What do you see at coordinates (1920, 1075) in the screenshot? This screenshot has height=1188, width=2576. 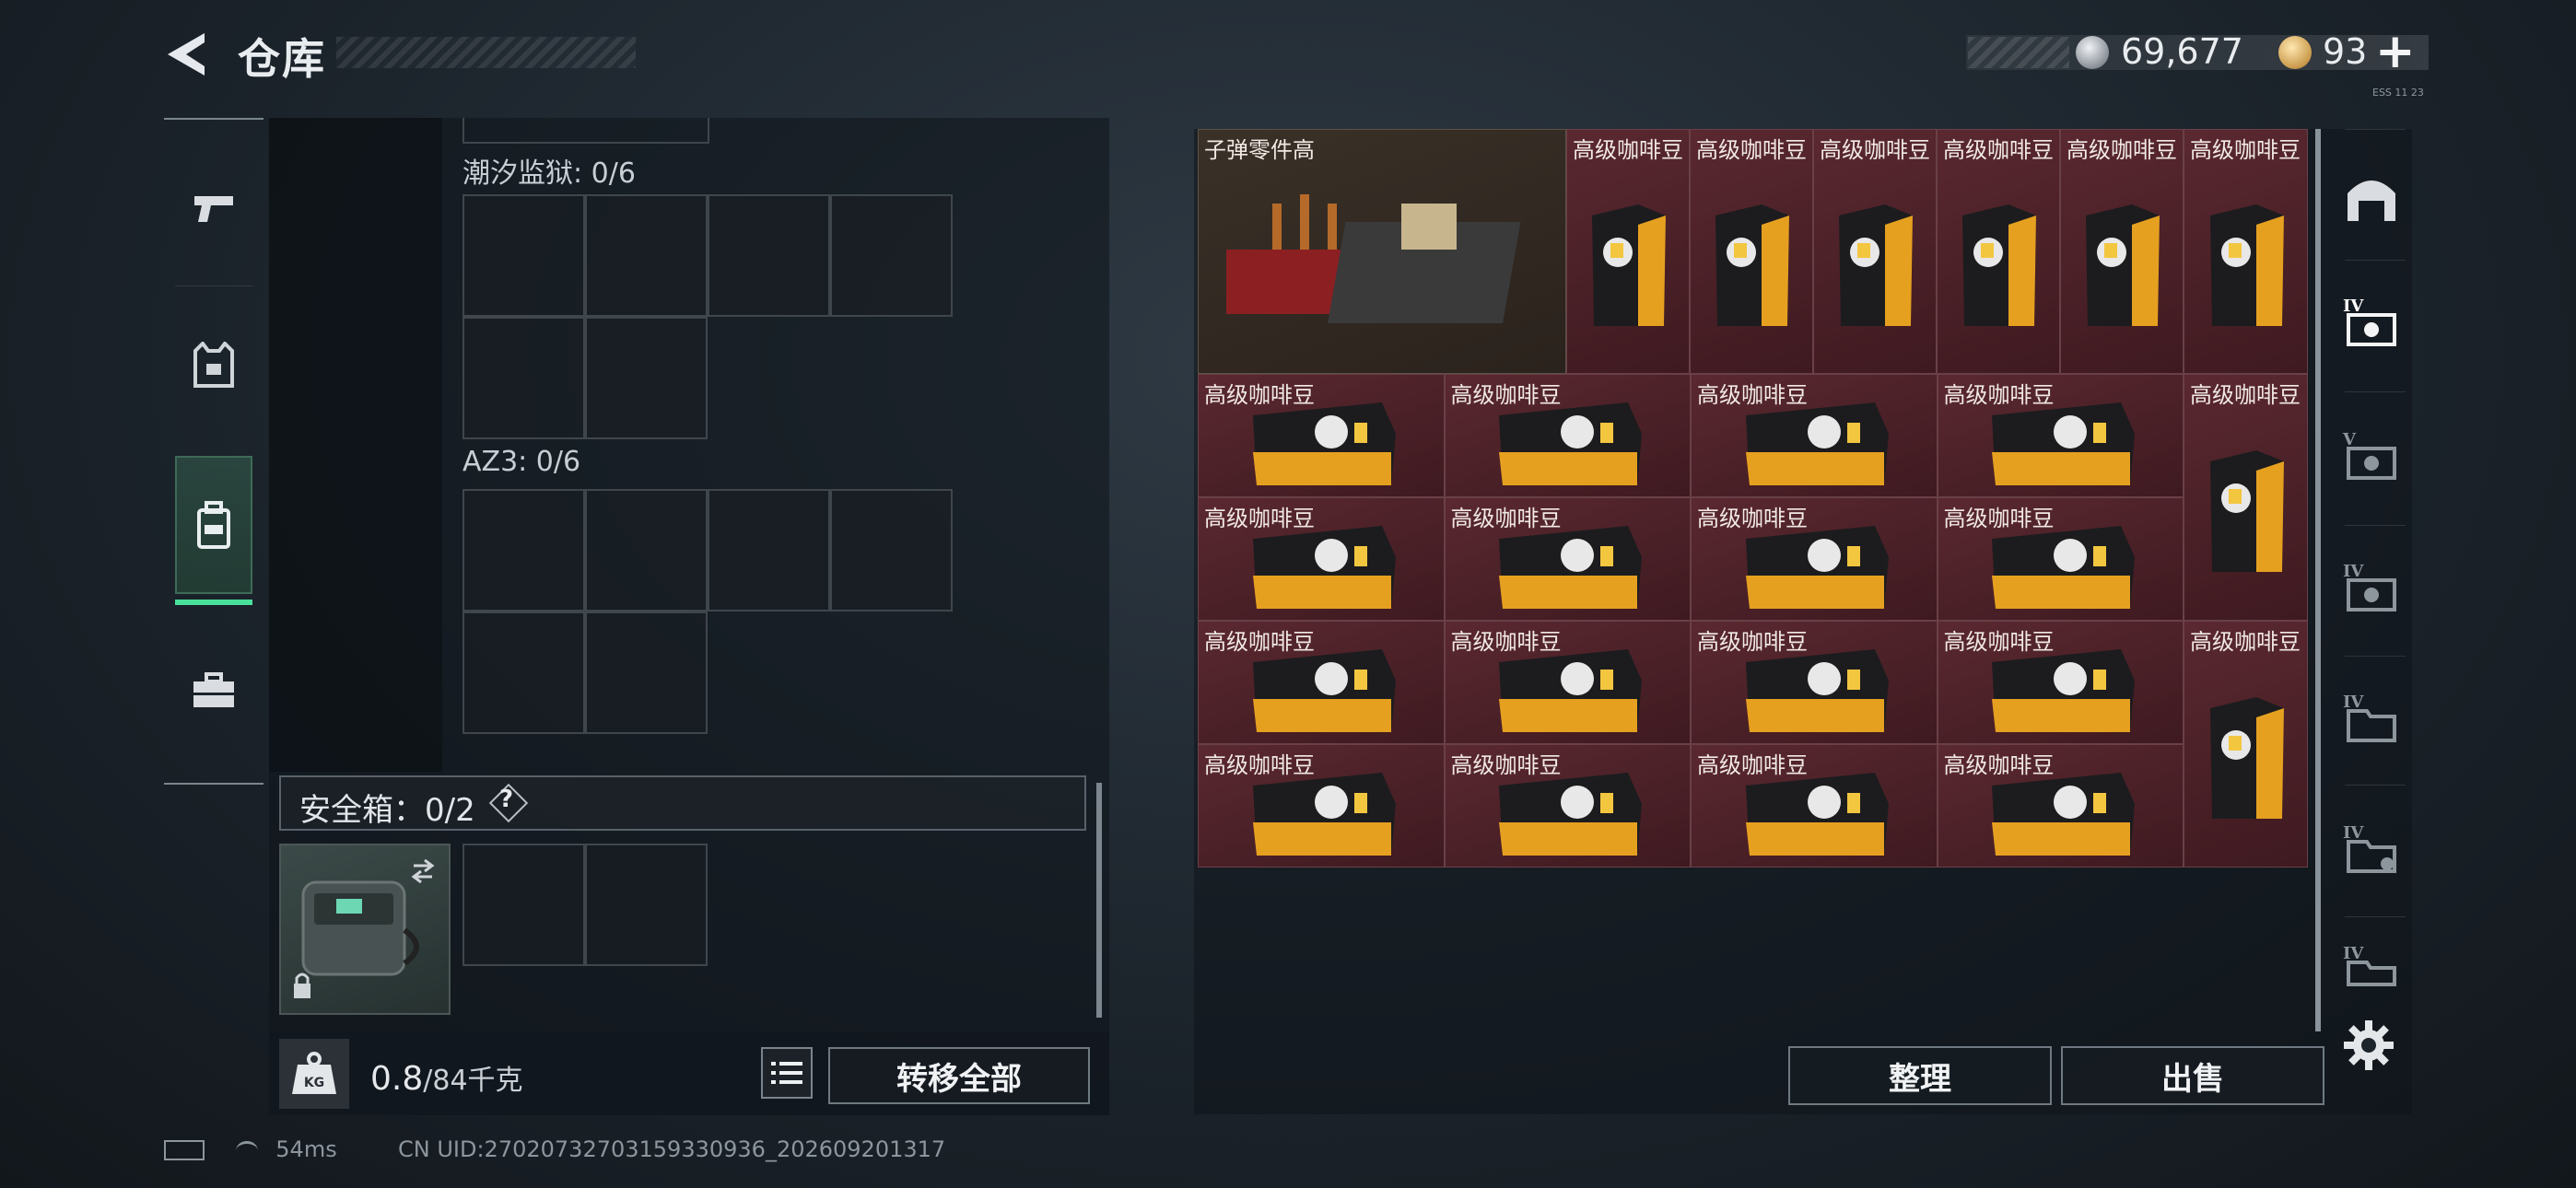 I see `tidy-button: 整理` at bounding box center [1920, 1075].